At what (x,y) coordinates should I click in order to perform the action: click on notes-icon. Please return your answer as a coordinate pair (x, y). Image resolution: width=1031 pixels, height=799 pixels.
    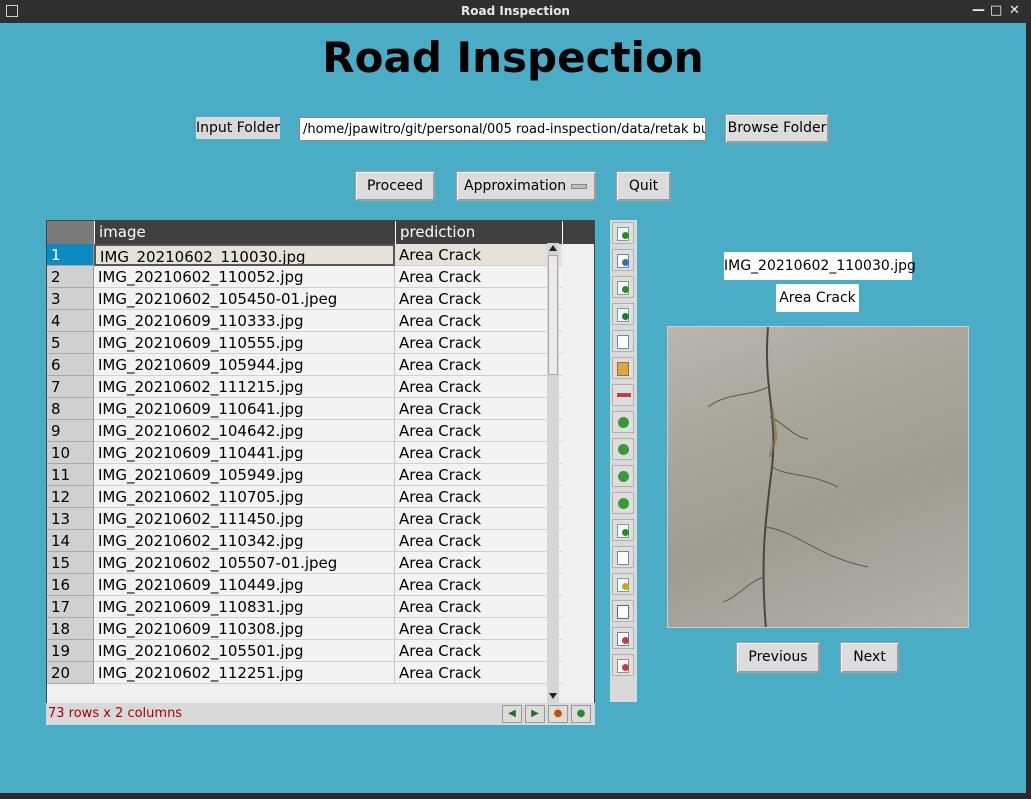
    Looking at the image, I should click on (623, 665).